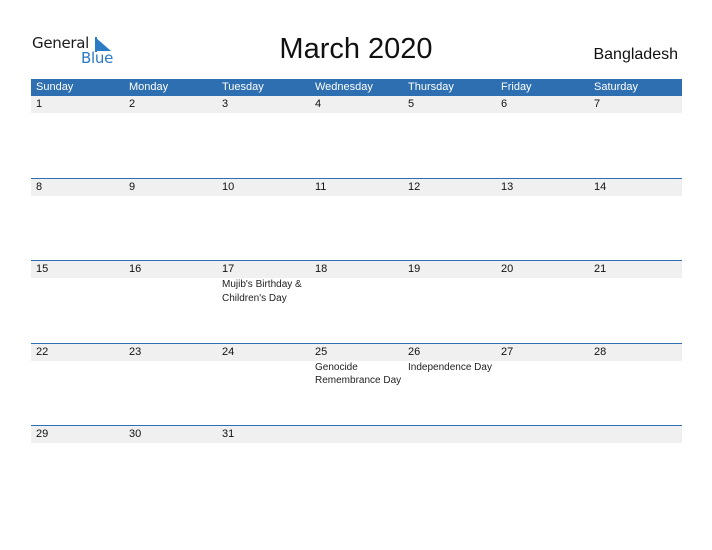  I want to click on day-number: 8, so click(39, 186).